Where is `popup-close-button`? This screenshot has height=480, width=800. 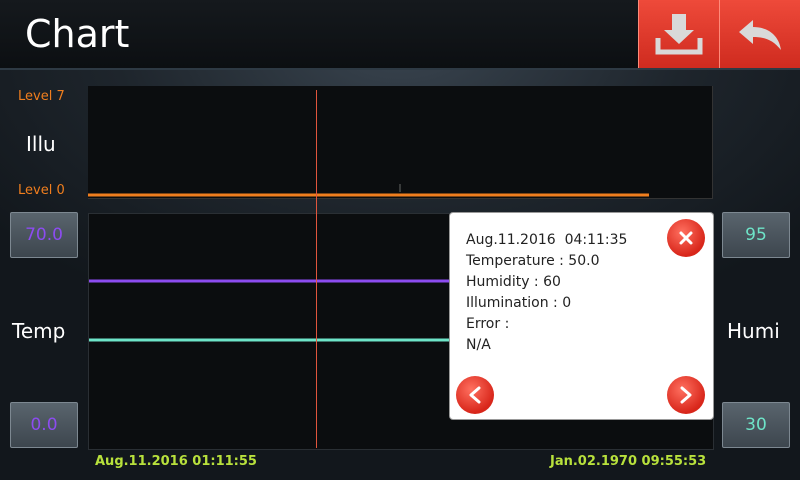
popup-close-button is located at coordinates (686, 238).